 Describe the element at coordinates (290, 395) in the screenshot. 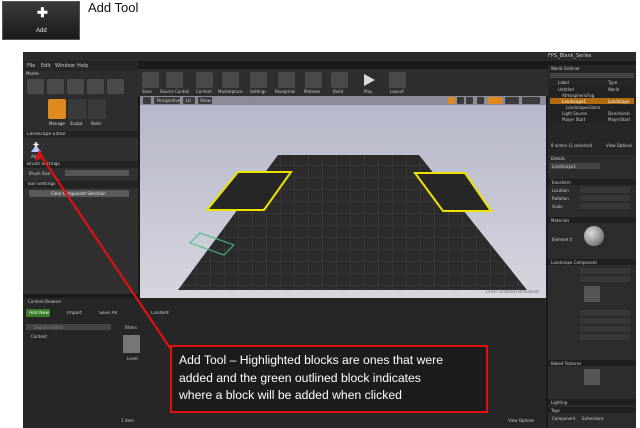

I see `callout-line-3: where a block will be added when clicked` at that location.